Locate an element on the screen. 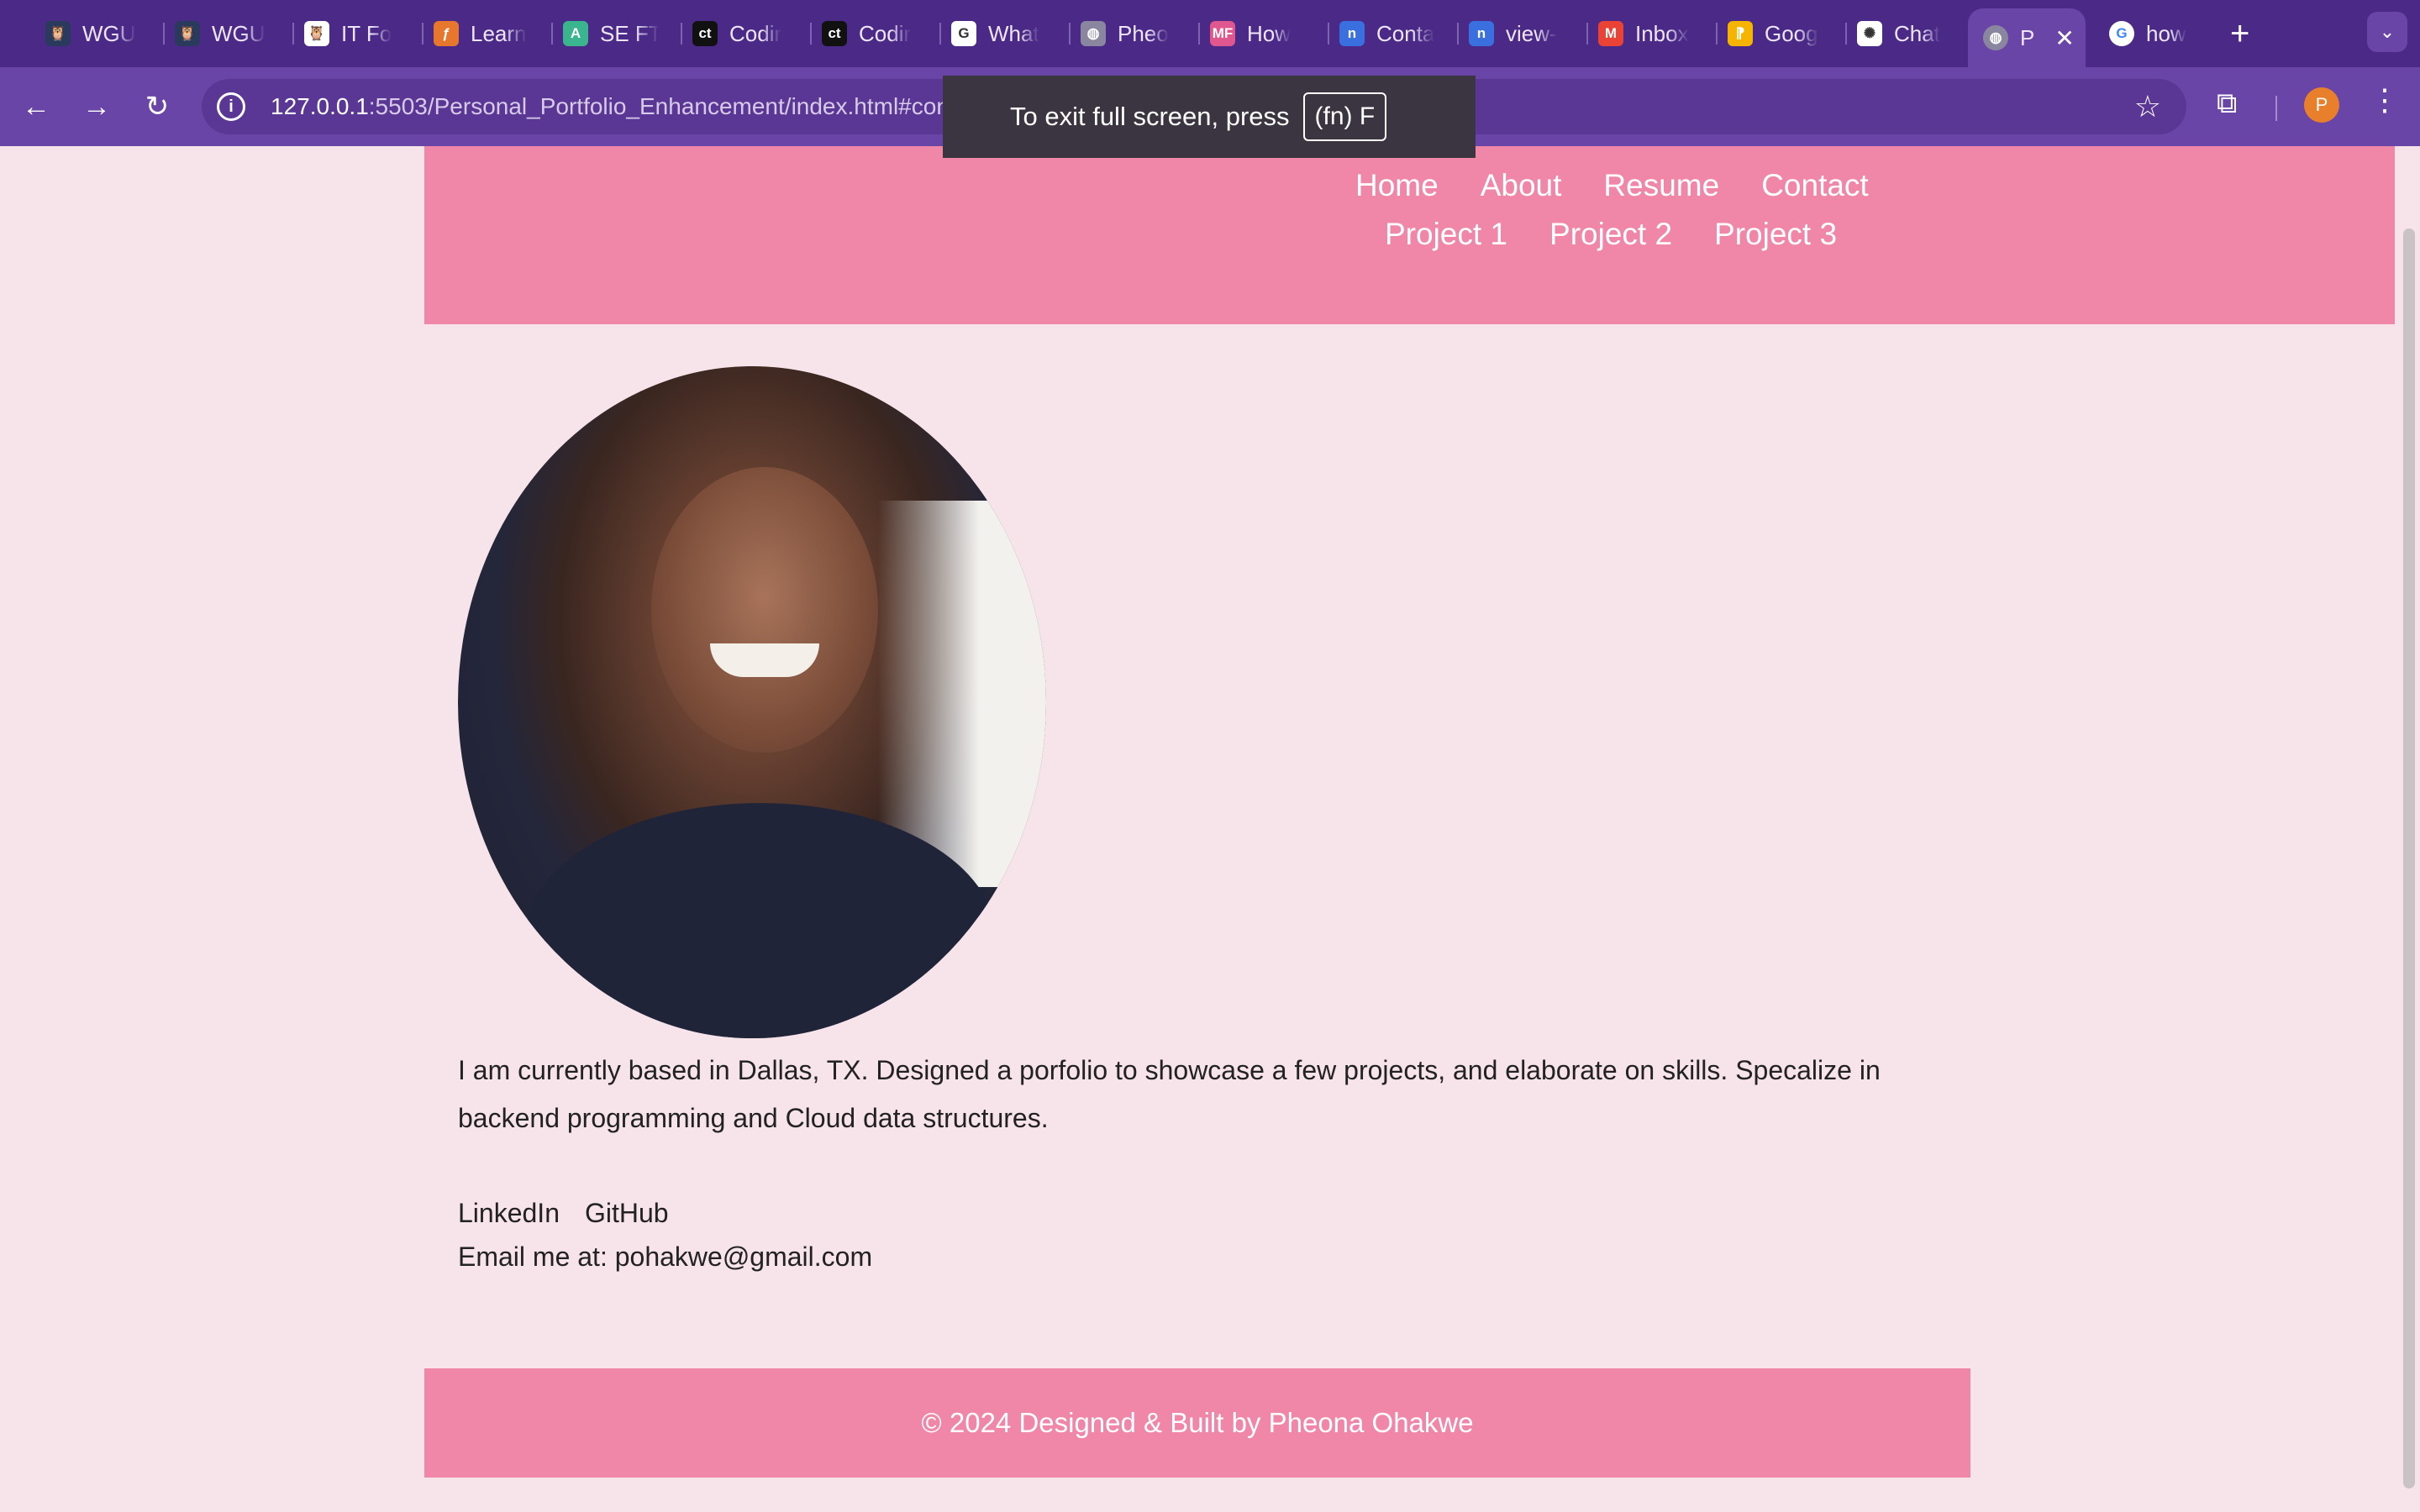 Image resolution: width=2420 pixels, height=1512 pixels. nav-projects: Project 1 Project 2 Project 3 is located at coordinates (1611, 234).